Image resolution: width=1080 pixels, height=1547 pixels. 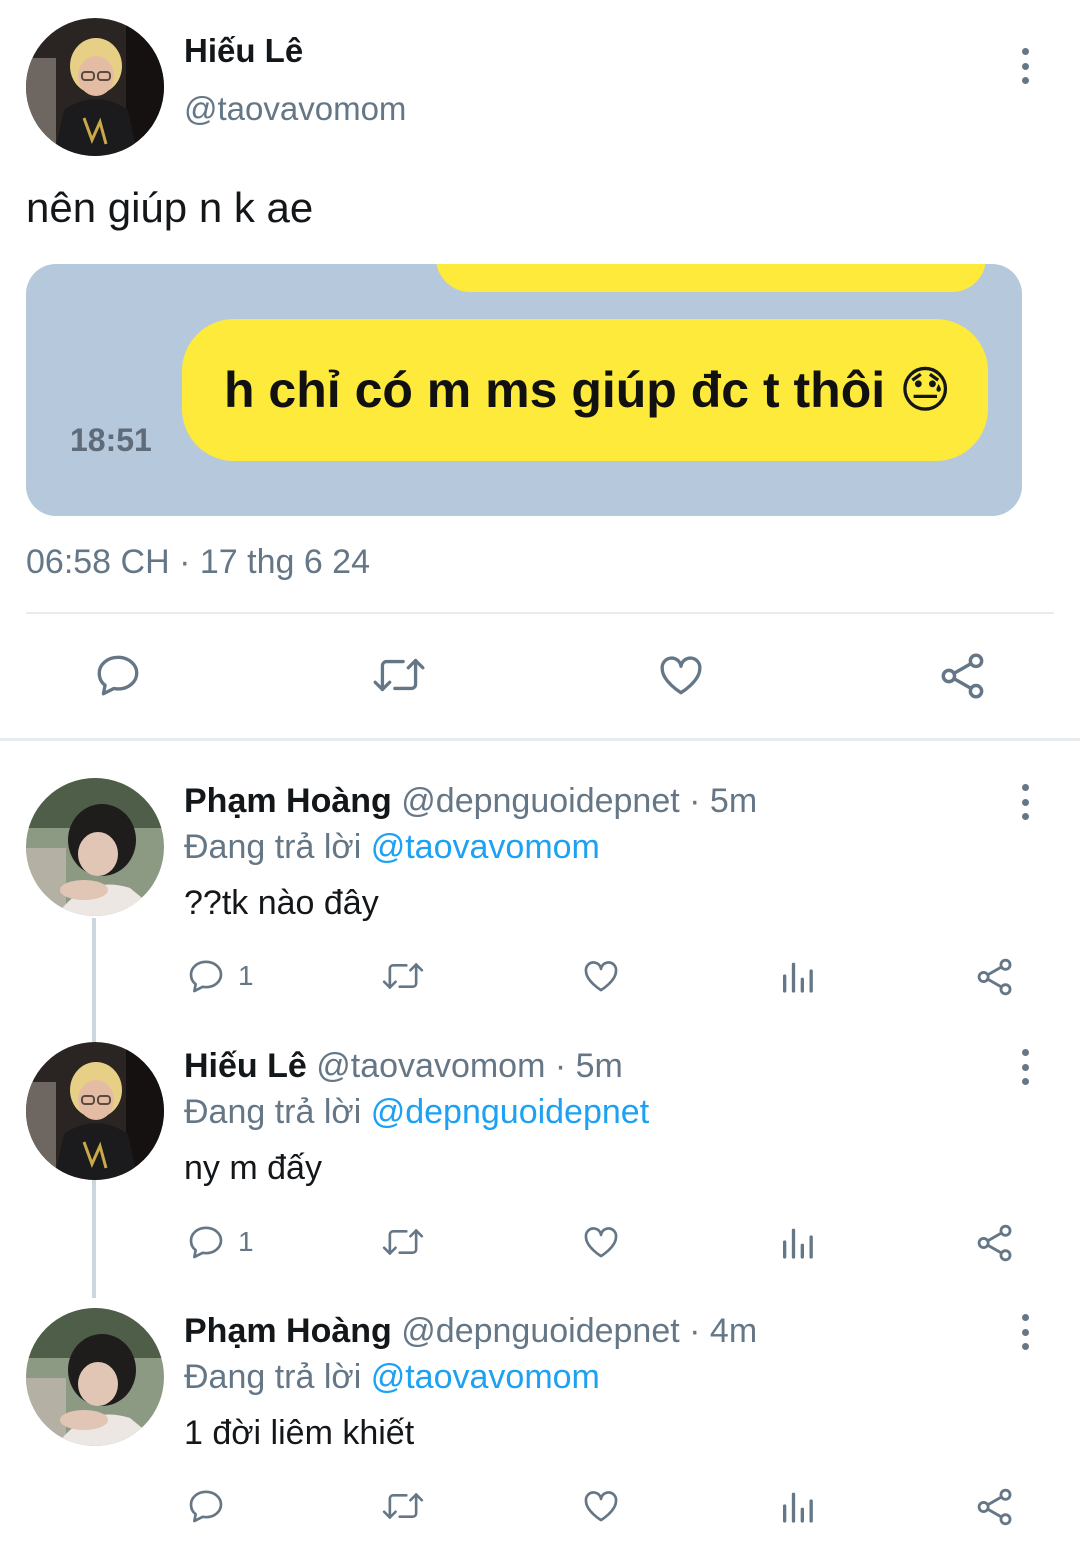 What do you see at coordinates (555, 390) in the screenshot?
I see `chat-bubble-text: h chỉ có m ms giúp đc t thôi` at bounding box center [555, 390].